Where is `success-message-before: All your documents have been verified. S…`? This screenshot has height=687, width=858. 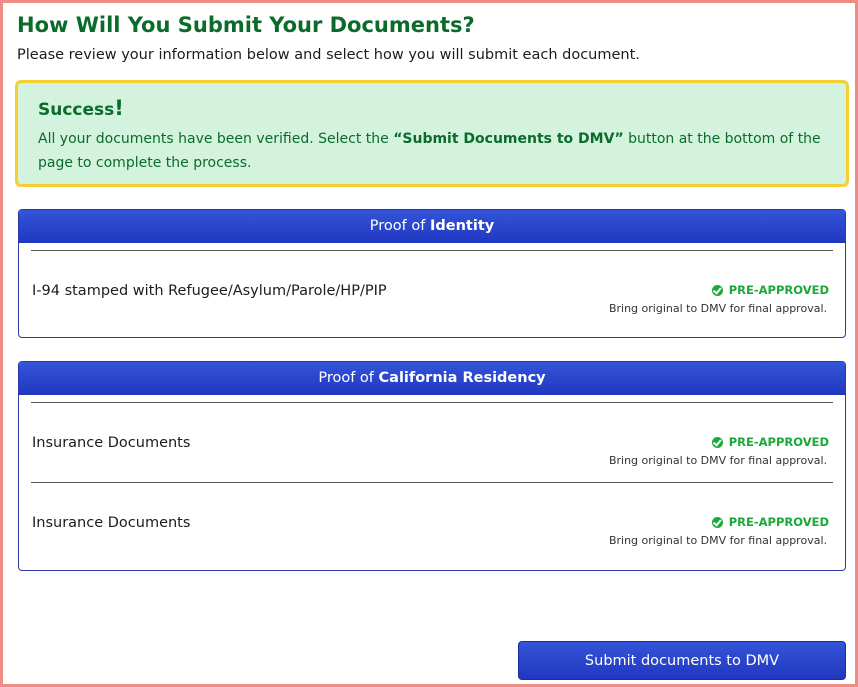 success-message-before: All your documents have been verified. S… is located at coordinates (216, 139).